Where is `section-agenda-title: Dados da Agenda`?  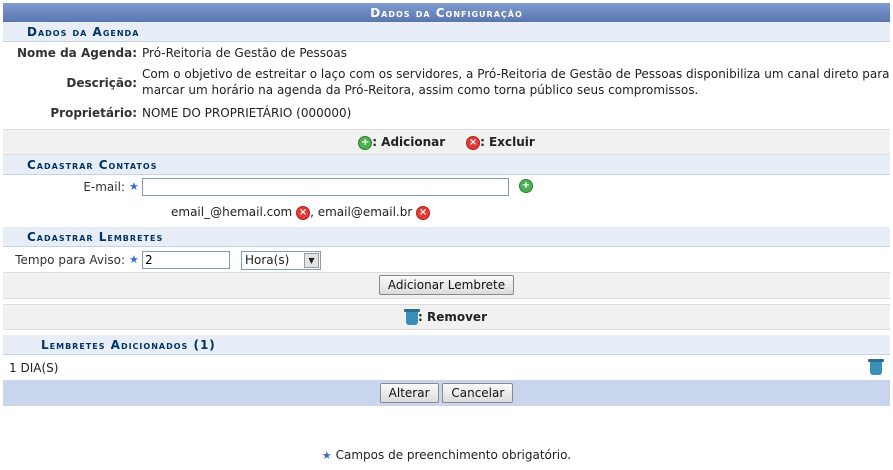
section-agenda-title: Dados da Agenda is located at coordinates (446, 32).